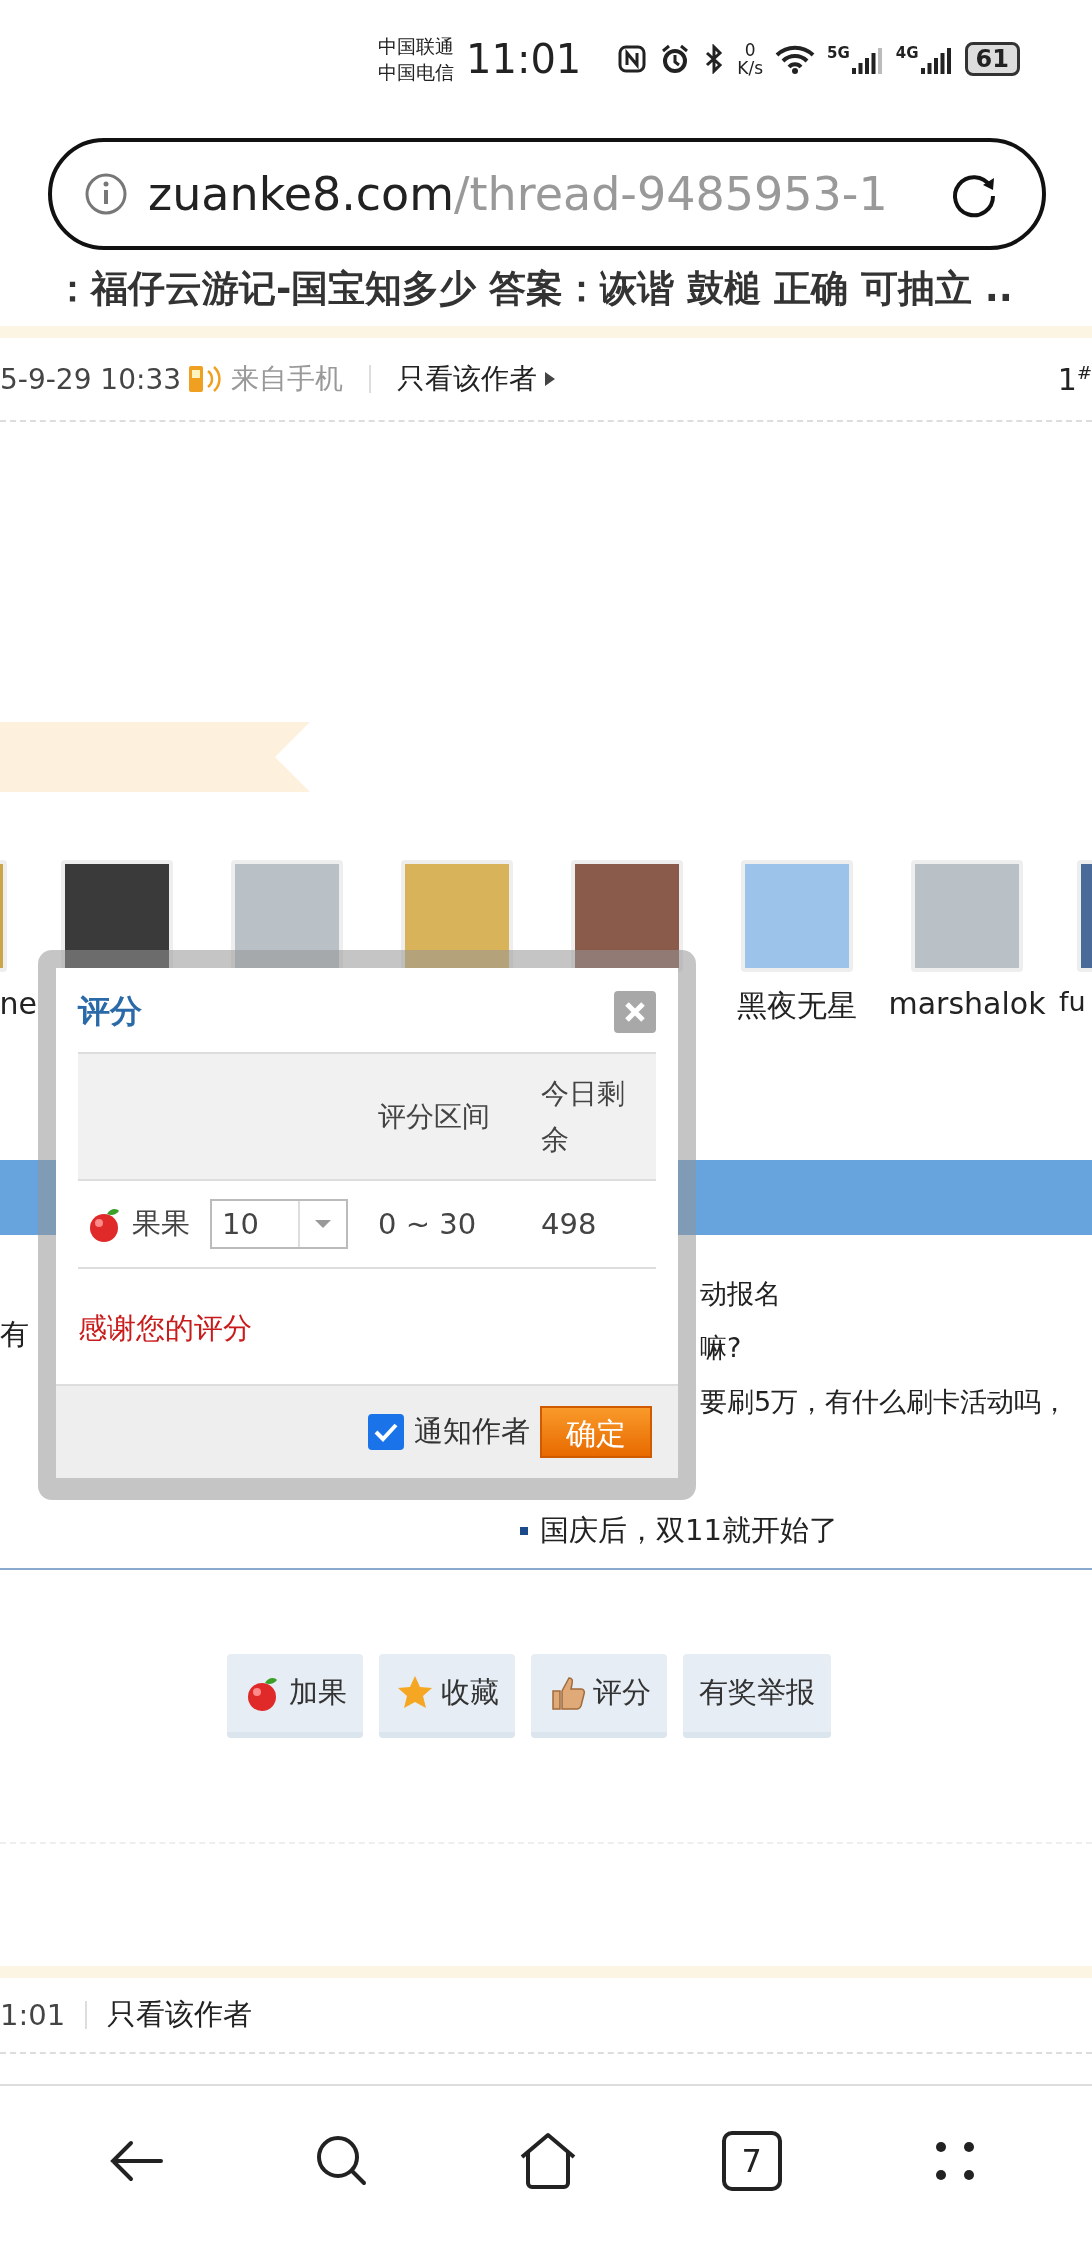  Describe the element at coordinates (1072, 1001) in the screenshot. I see `rater-name: fu` at that location.